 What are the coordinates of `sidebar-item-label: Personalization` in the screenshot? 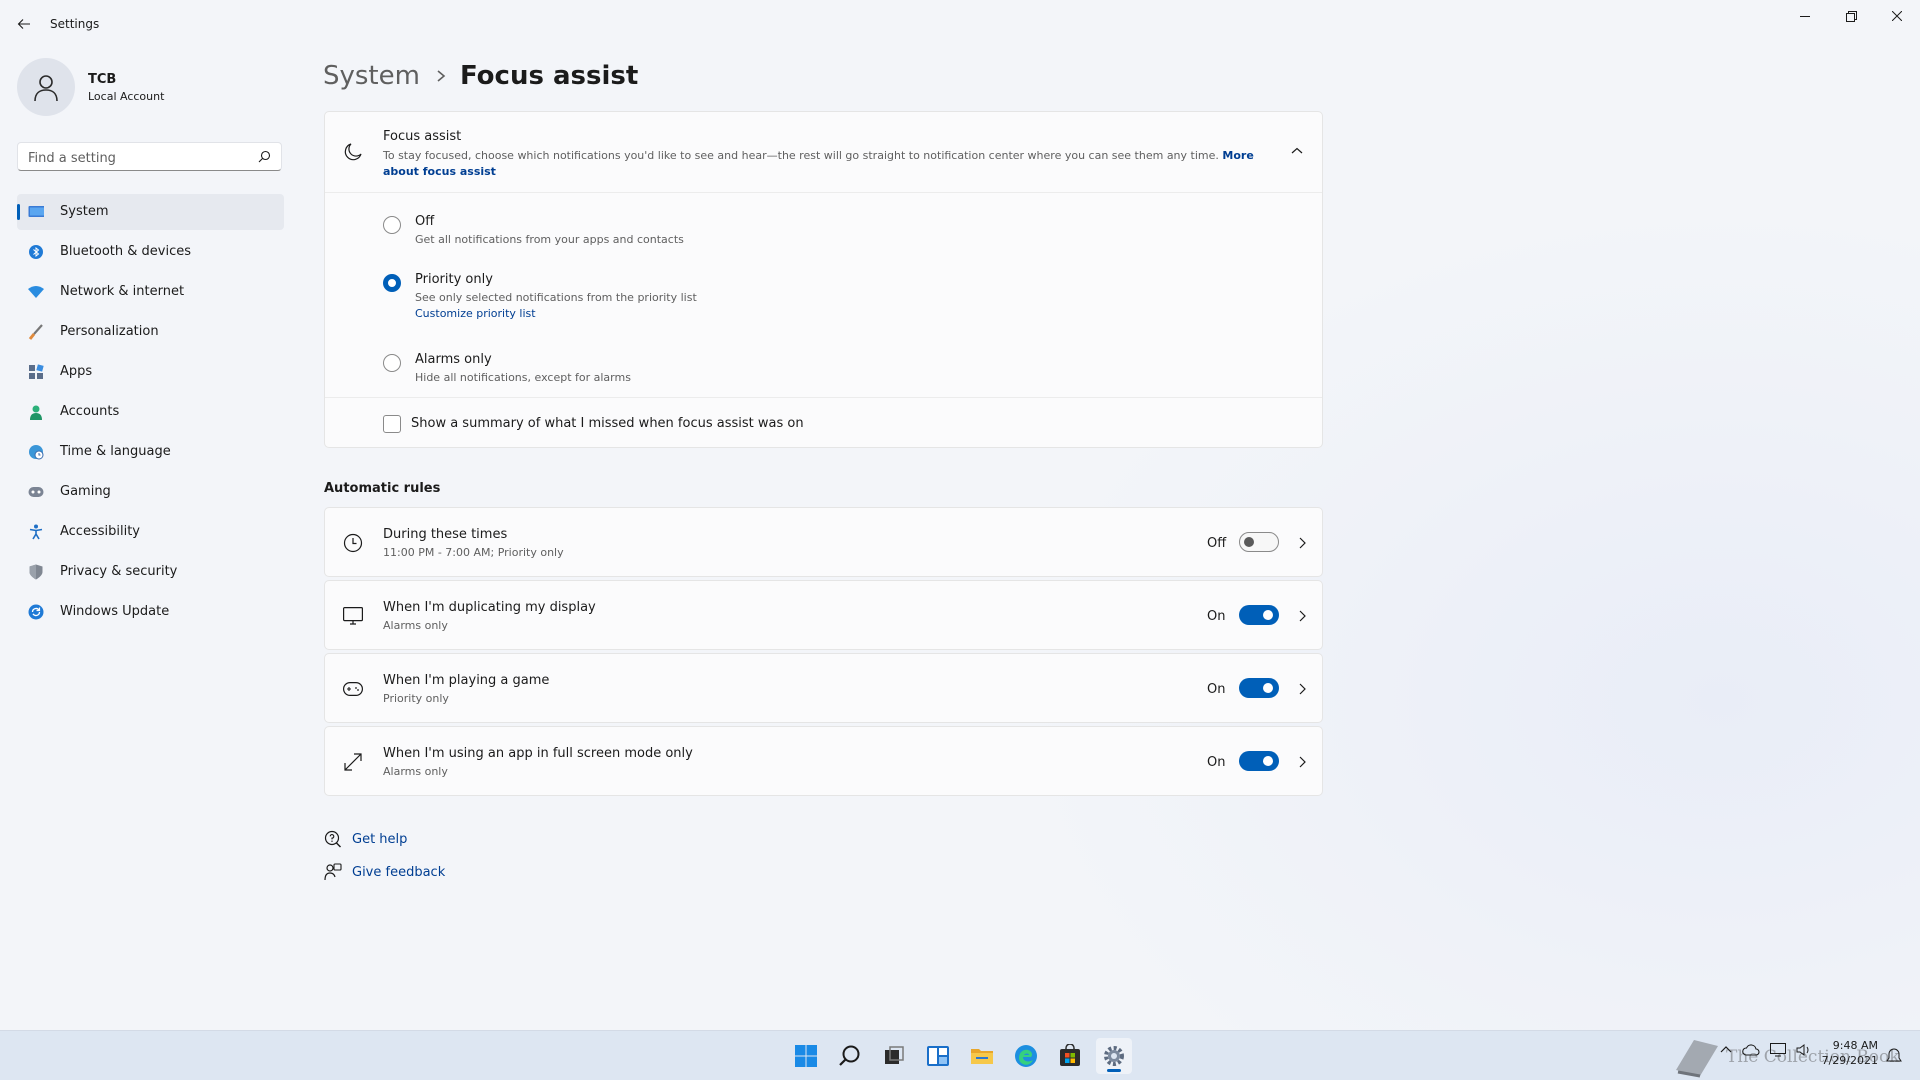 It's located at (109, 331).